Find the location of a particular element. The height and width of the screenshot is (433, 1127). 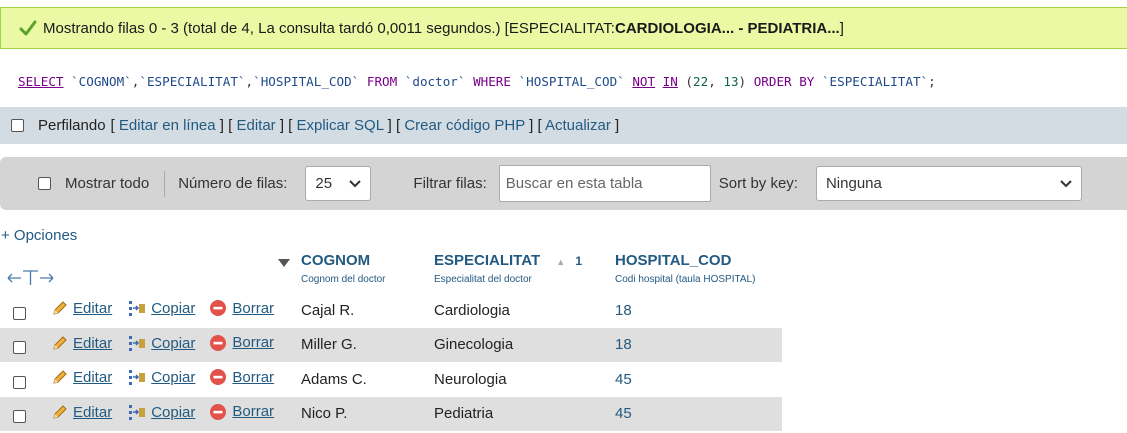

sort-select: Ninguna is located at coordinates (948, 183).